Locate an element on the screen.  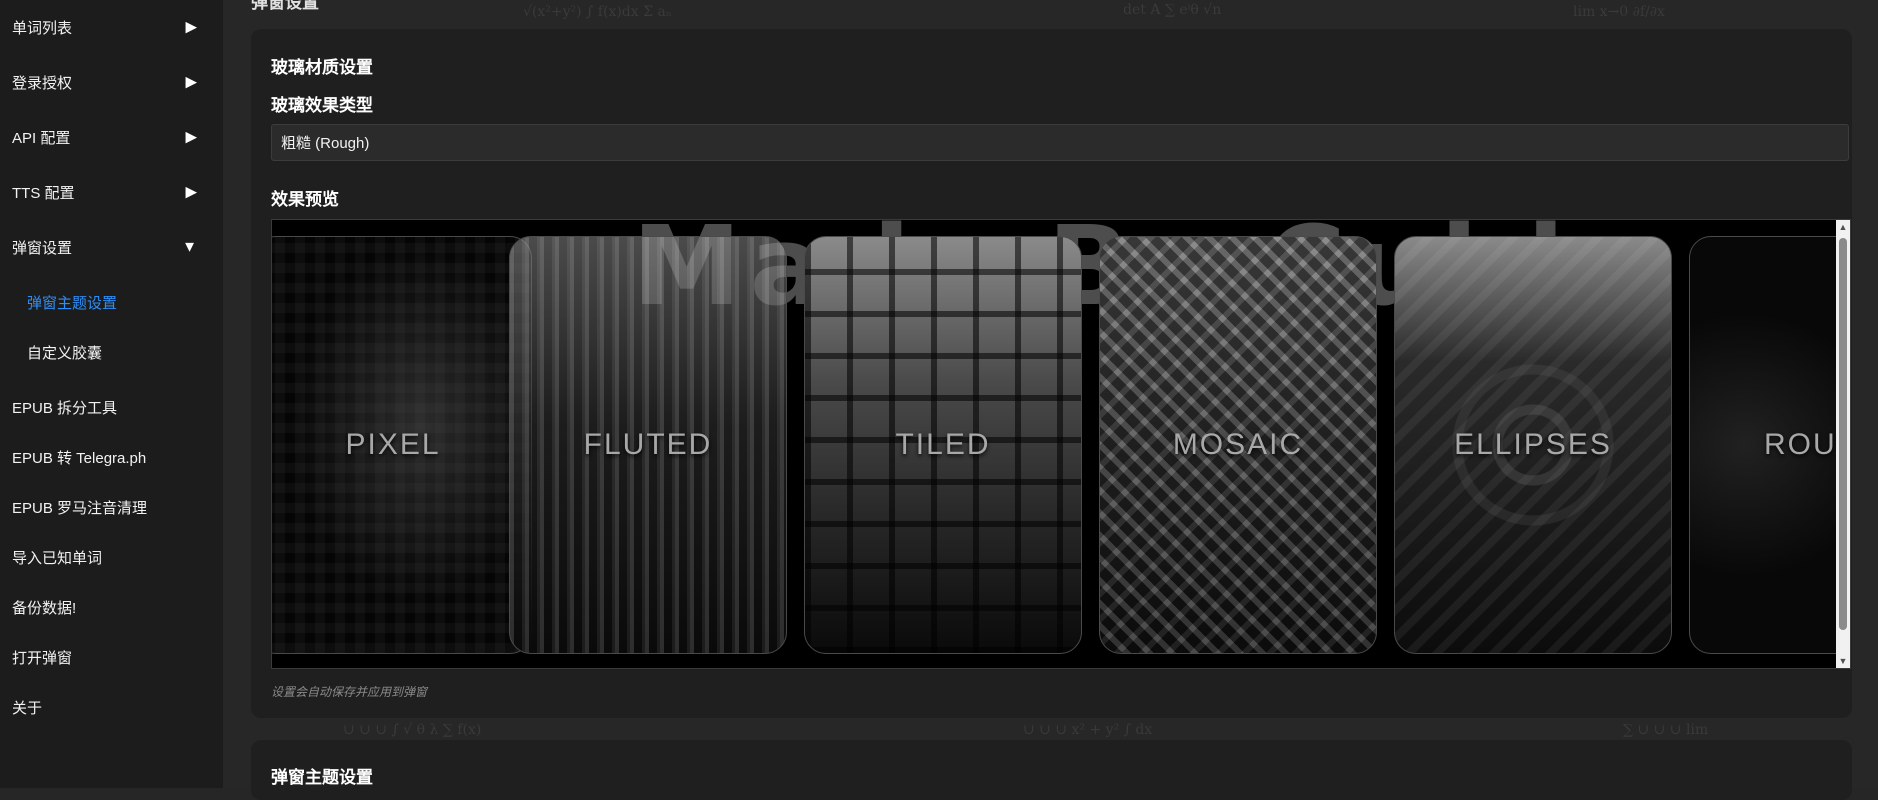
background-doodle: lim x→0 ∂f/∂x is located at coordinates (1619, 12).